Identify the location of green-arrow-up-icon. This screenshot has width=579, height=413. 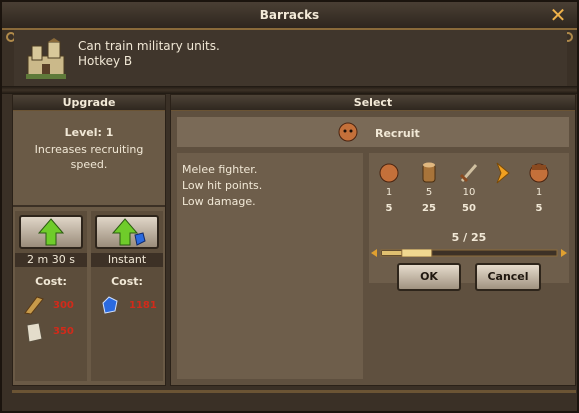
(51, 232).